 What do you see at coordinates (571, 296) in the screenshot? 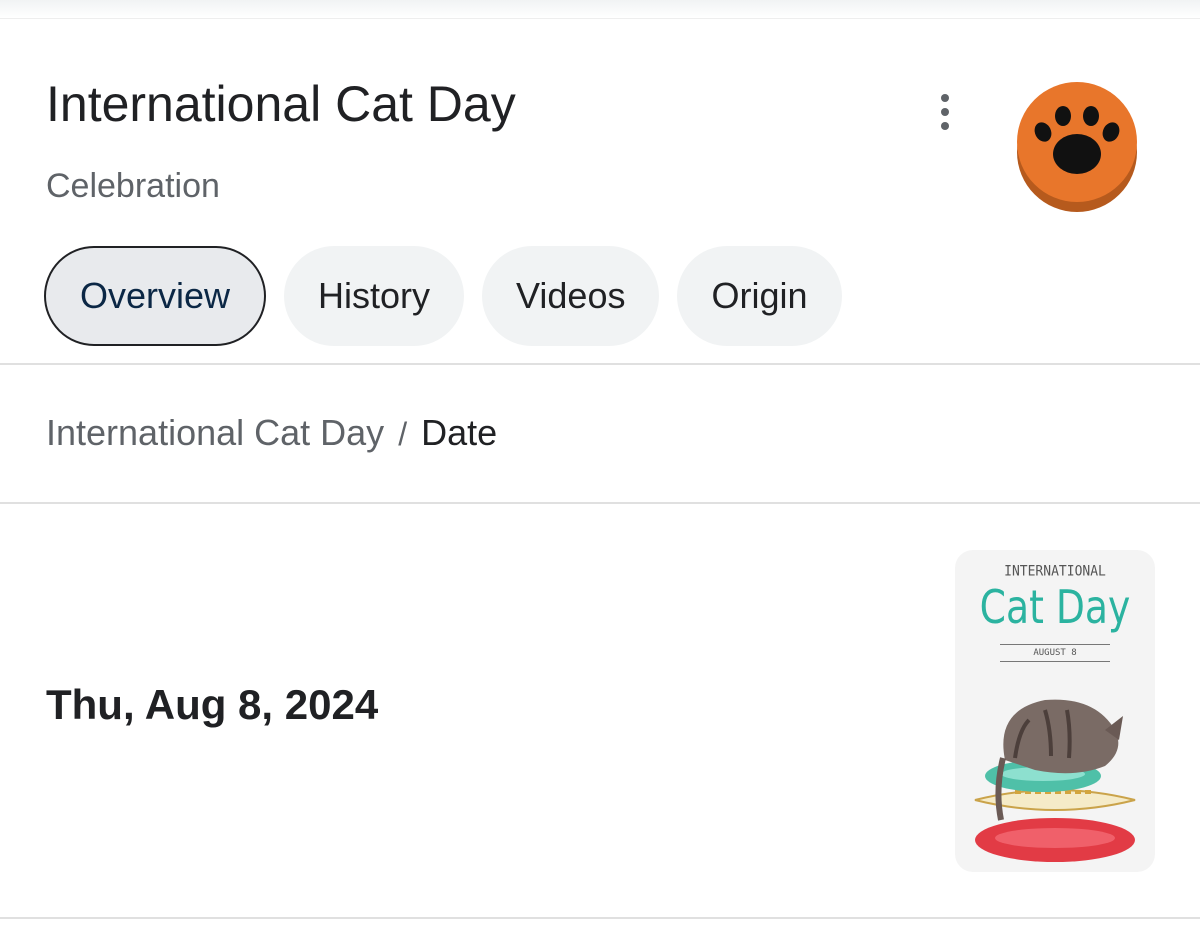
I see `tab-videos: Videos` at bounding box center [571, 296].